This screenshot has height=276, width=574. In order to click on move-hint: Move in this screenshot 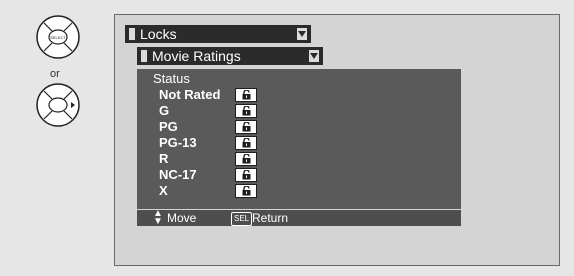, I will do `click(182, 218)`.